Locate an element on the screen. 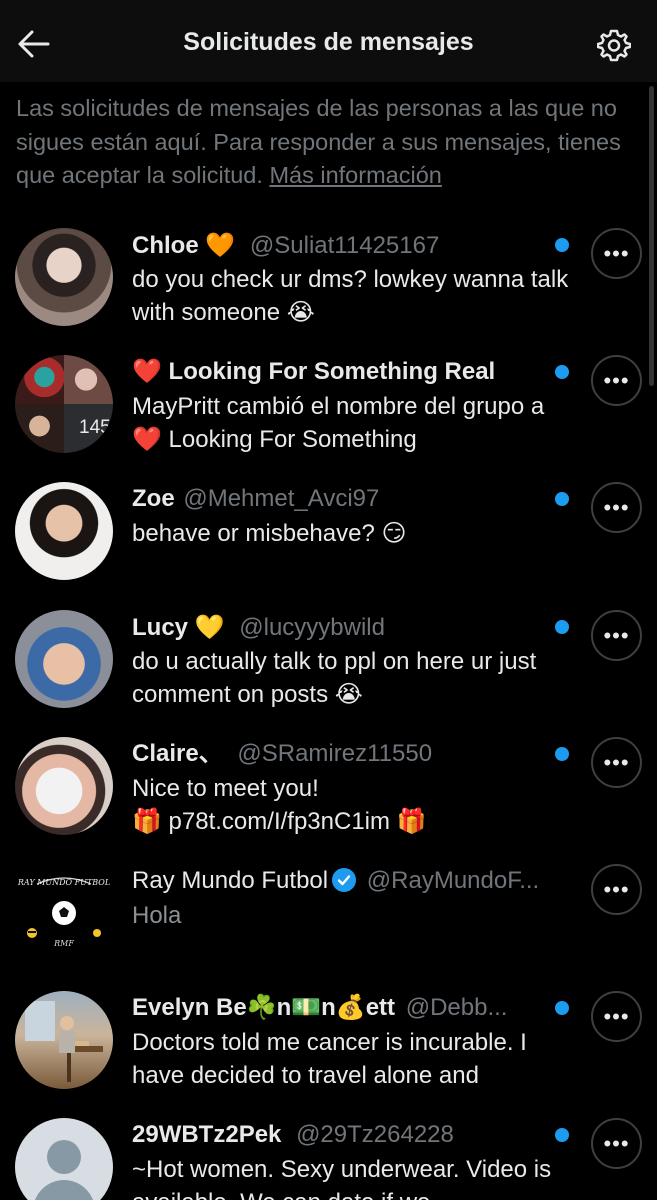  sender-line: Zoe @Mehmet_Avci97 is located at coordinates (255, 499).